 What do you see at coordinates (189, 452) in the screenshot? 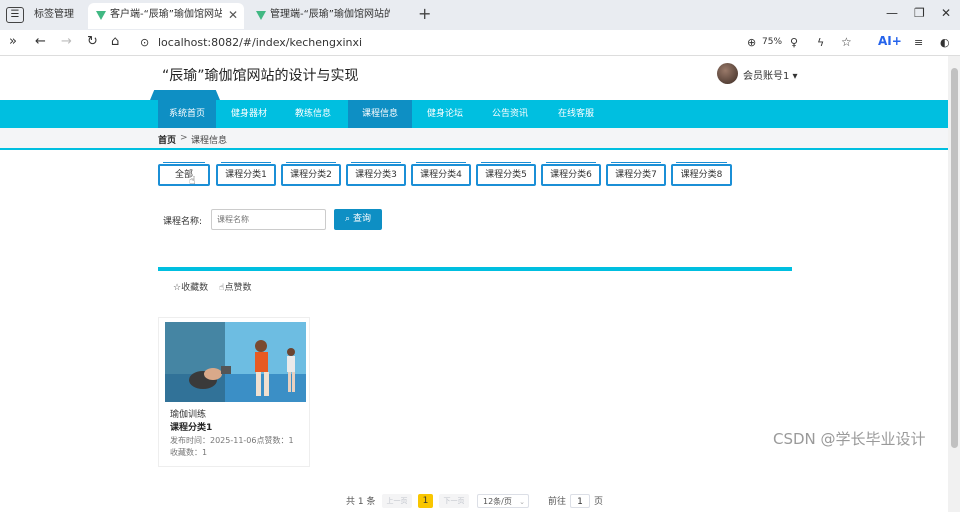
I see `course-meta-line2: 收藏数：1` at bounding box center [189, 452].